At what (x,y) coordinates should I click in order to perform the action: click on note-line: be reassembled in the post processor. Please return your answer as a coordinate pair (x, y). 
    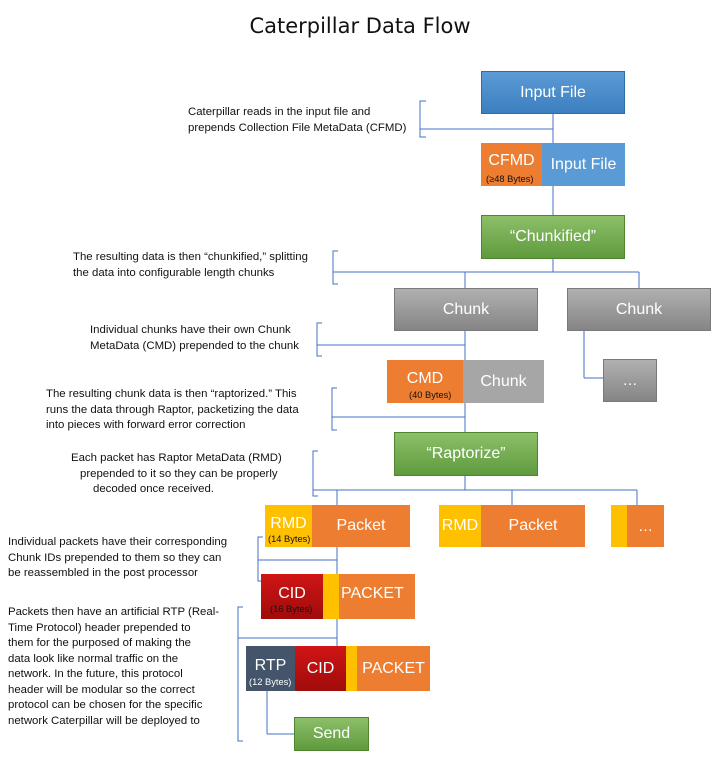
    Looking at the image, I should click on (103, 573).